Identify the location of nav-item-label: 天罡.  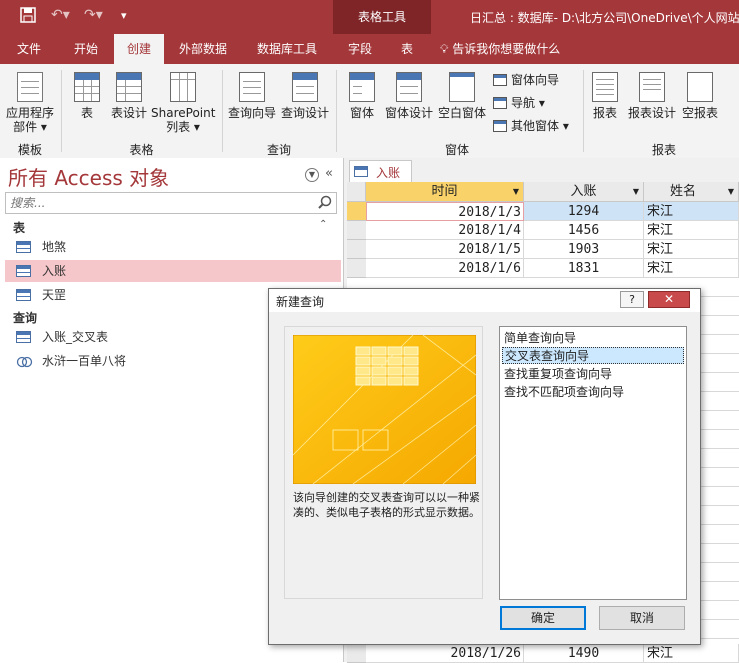
(54, 295).